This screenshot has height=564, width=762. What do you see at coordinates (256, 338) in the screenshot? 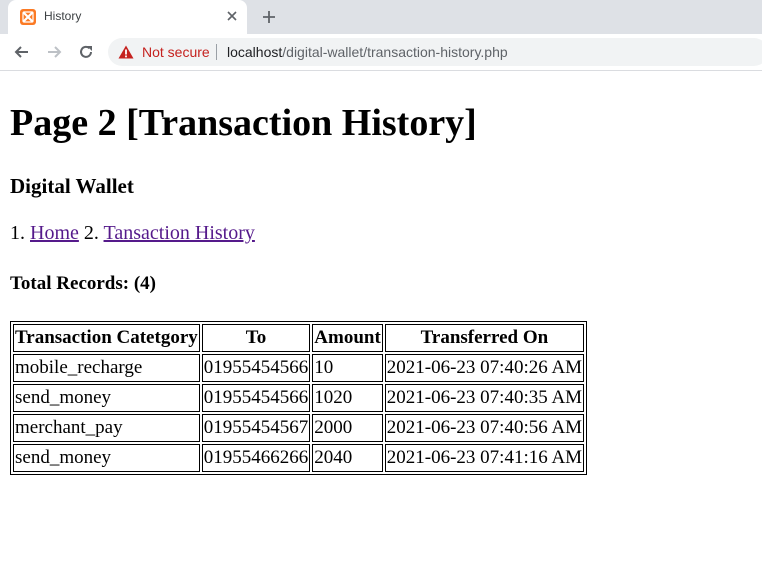
I see `column-header-to: To` at bounding box center [256, 338].